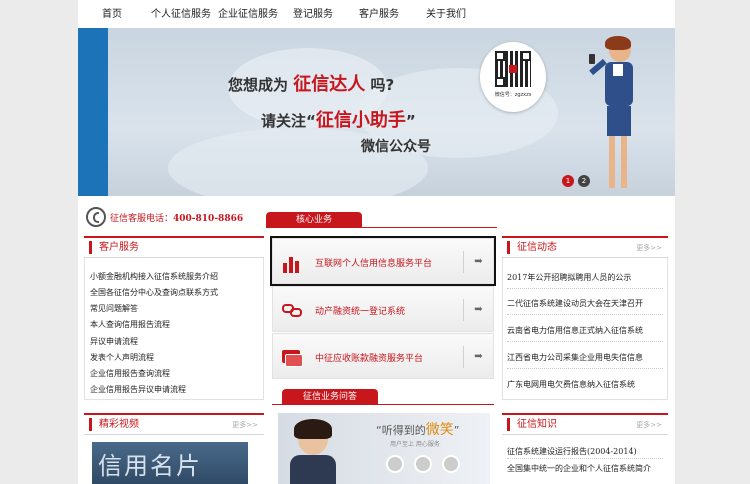 This screenshot has width=750, height=484. I want to click on list-item: 二代征信系统建设动员大会在天津召开, so click(575, 303).